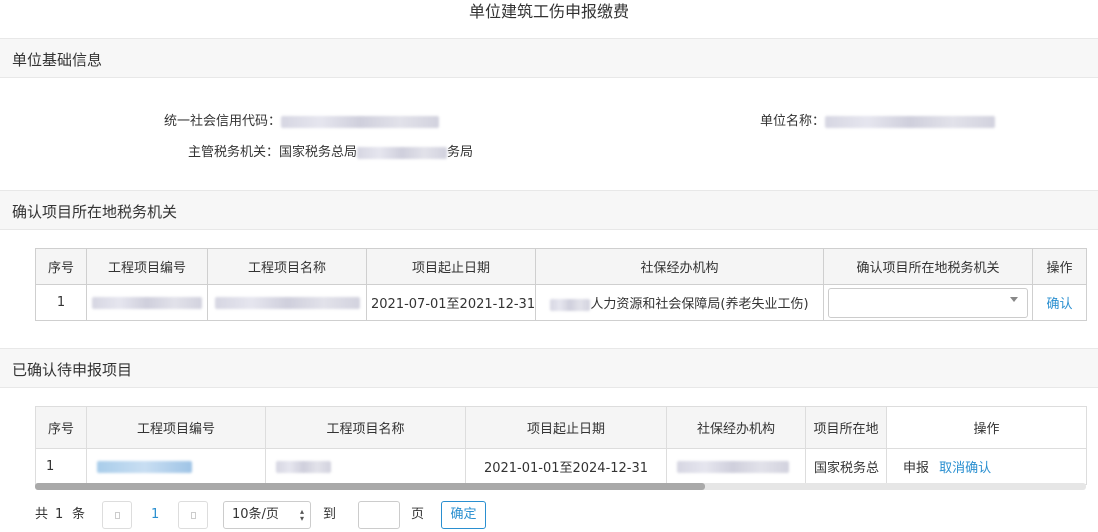  Describe the element at coordinates (176, 466) in the screenshot. I see `project-code-link-redacted` at that location.